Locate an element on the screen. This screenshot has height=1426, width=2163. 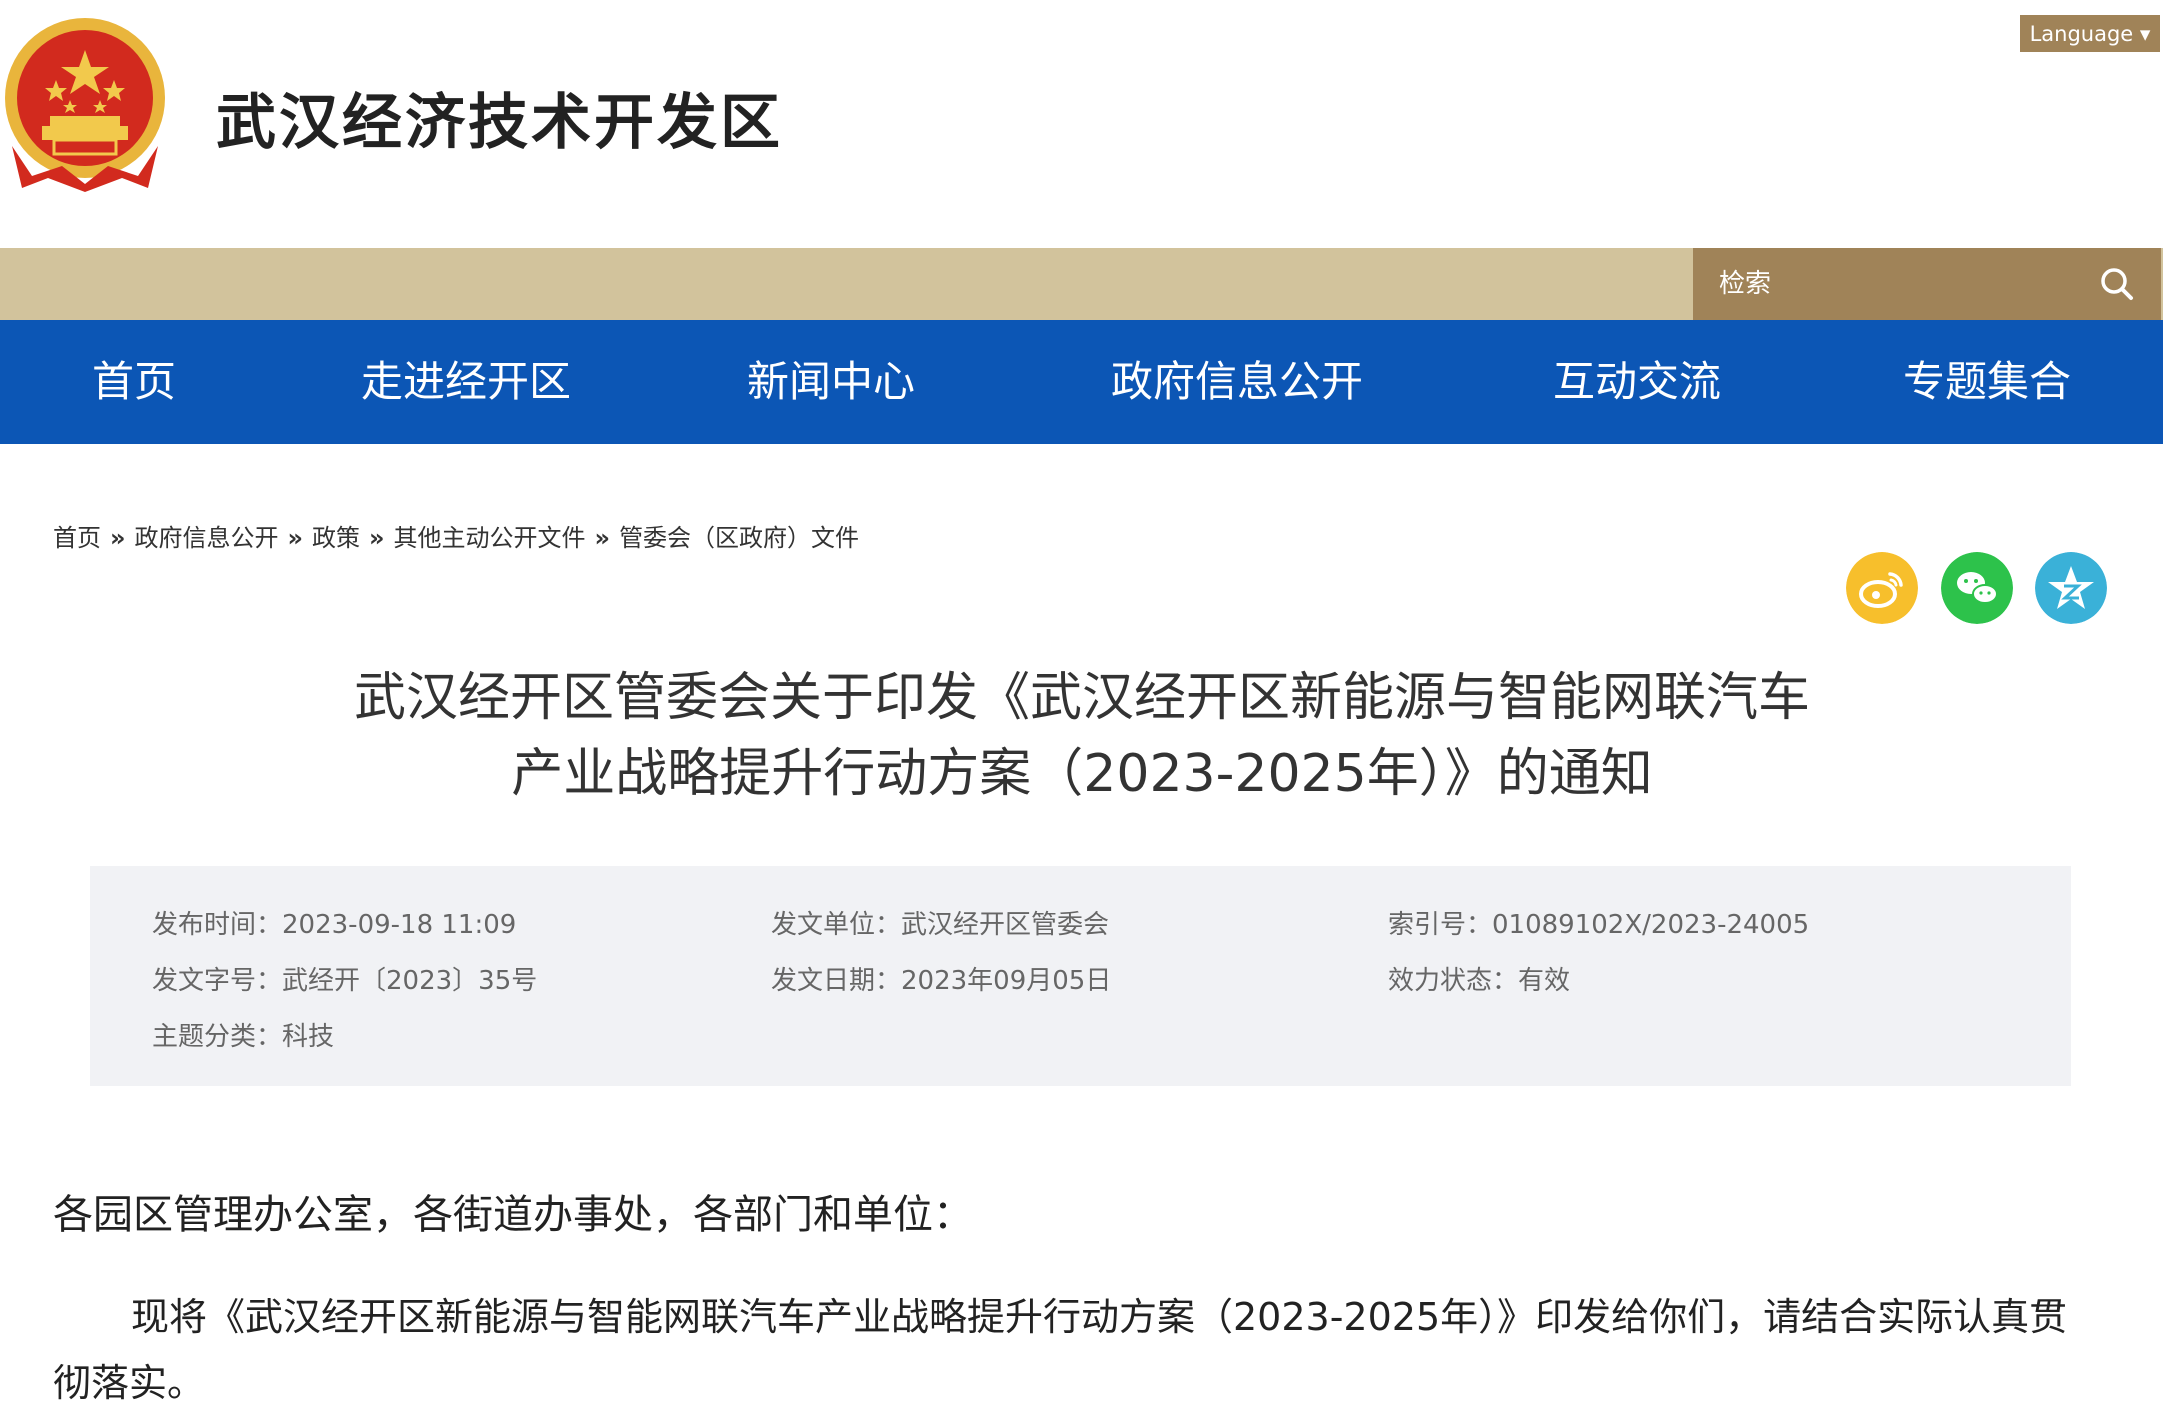
meta-topic: 主题分类：科技 is located at coordinates (243, 1034).